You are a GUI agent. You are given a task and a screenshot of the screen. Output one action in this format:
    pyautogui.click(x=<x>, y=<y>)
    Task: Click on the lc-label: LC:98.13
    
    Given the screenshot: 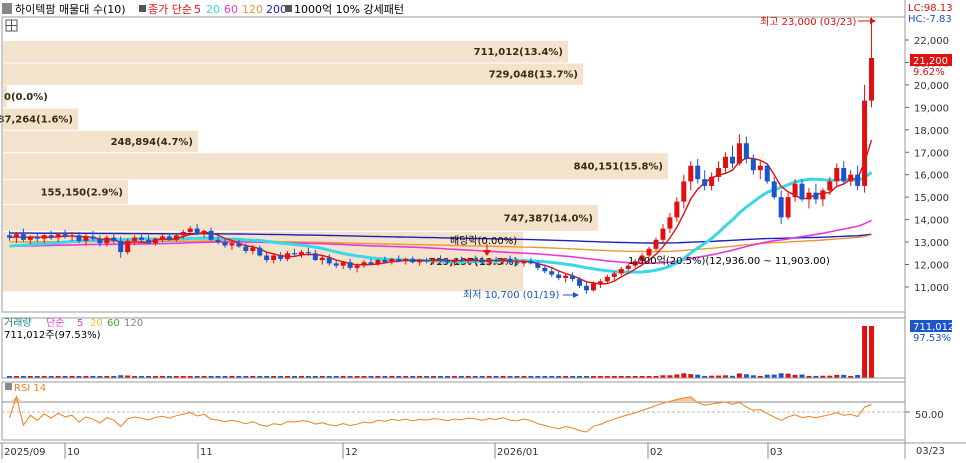 What is the action you would take?
    pyautogui.click(x=930, y=8)
    